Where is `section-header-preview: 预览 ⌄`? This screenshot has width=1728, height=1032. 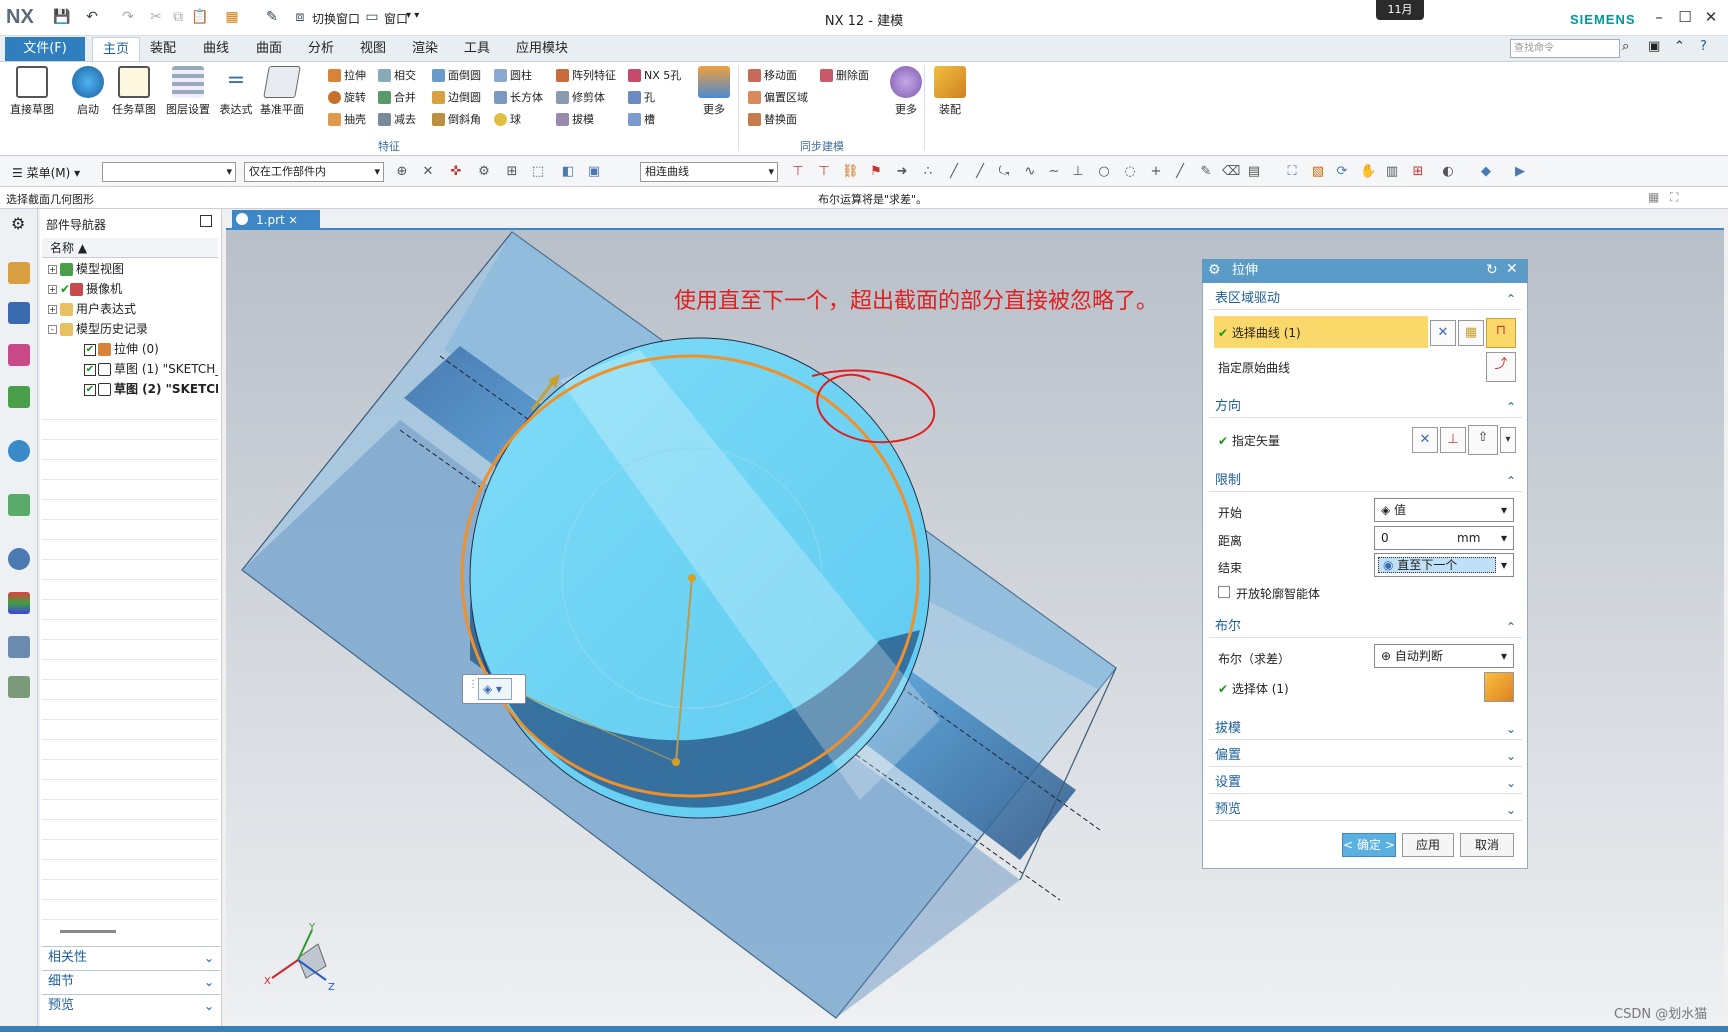
section-header-preview: 预览 ⌄ is located at coordinates (1365, 810).